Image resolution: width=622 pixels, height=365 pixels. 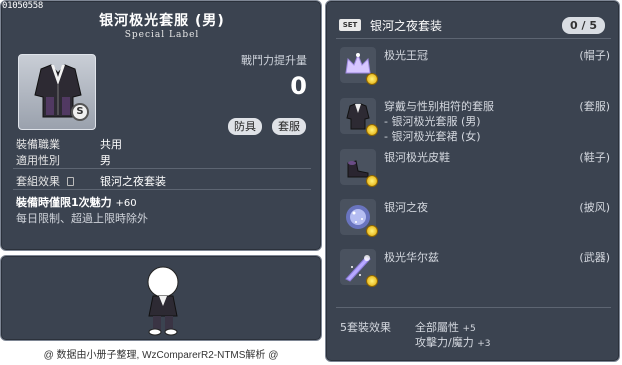 I want to click on set-effect-value: 银河之夜套装, so click(x=133, y=181).